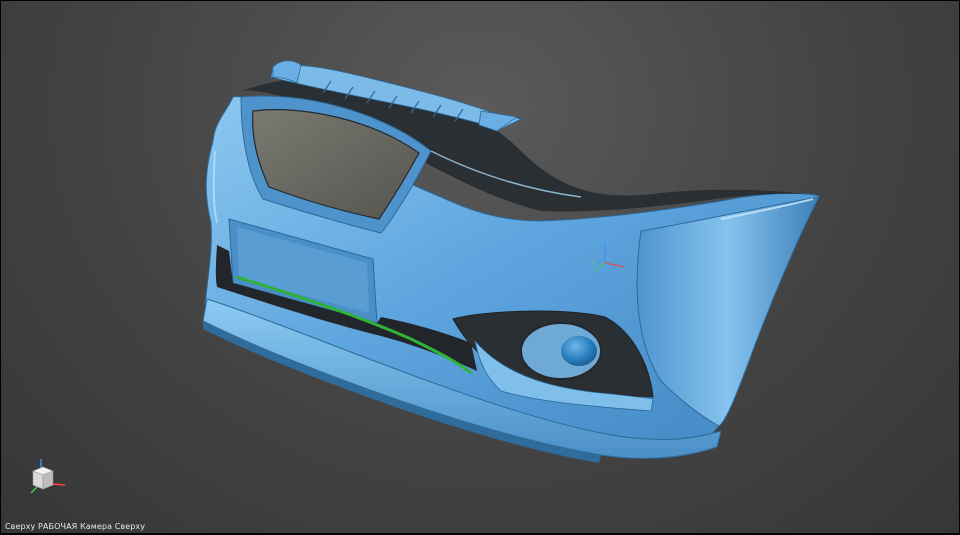  What do you see at coordinates (609, 241) in the screenshot?
I see `gizmo-axis-z: Z` at bounding box center [609, 241].